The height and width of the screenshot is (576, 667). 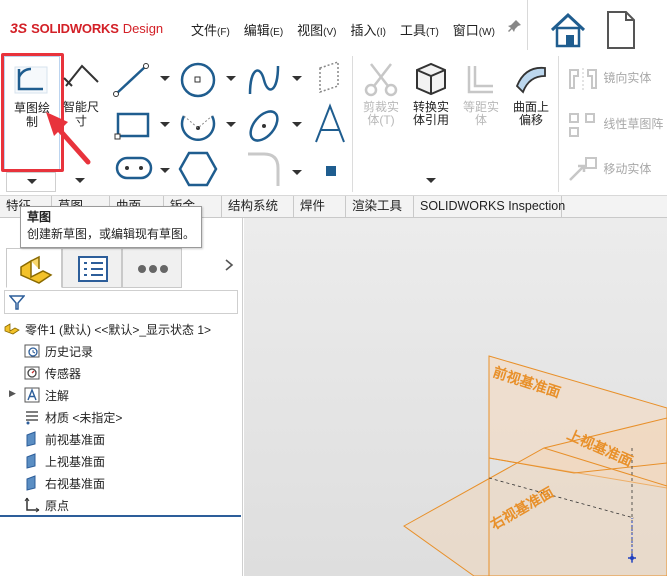 I want to click on tree-item-history: 历史记录, so click(x=58, y=351).